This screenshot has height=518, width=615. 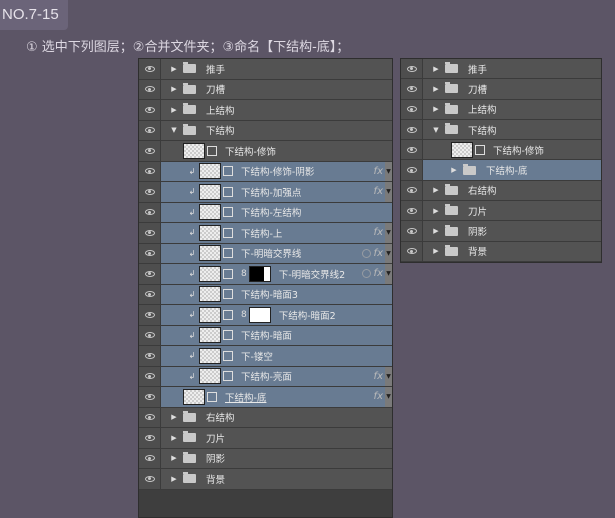 What do you see at coordinates (265, 233) in the screenshot?
I see `layer-row: ↲ 下结构-上 fx ▼` at bounding box center [265, 233].